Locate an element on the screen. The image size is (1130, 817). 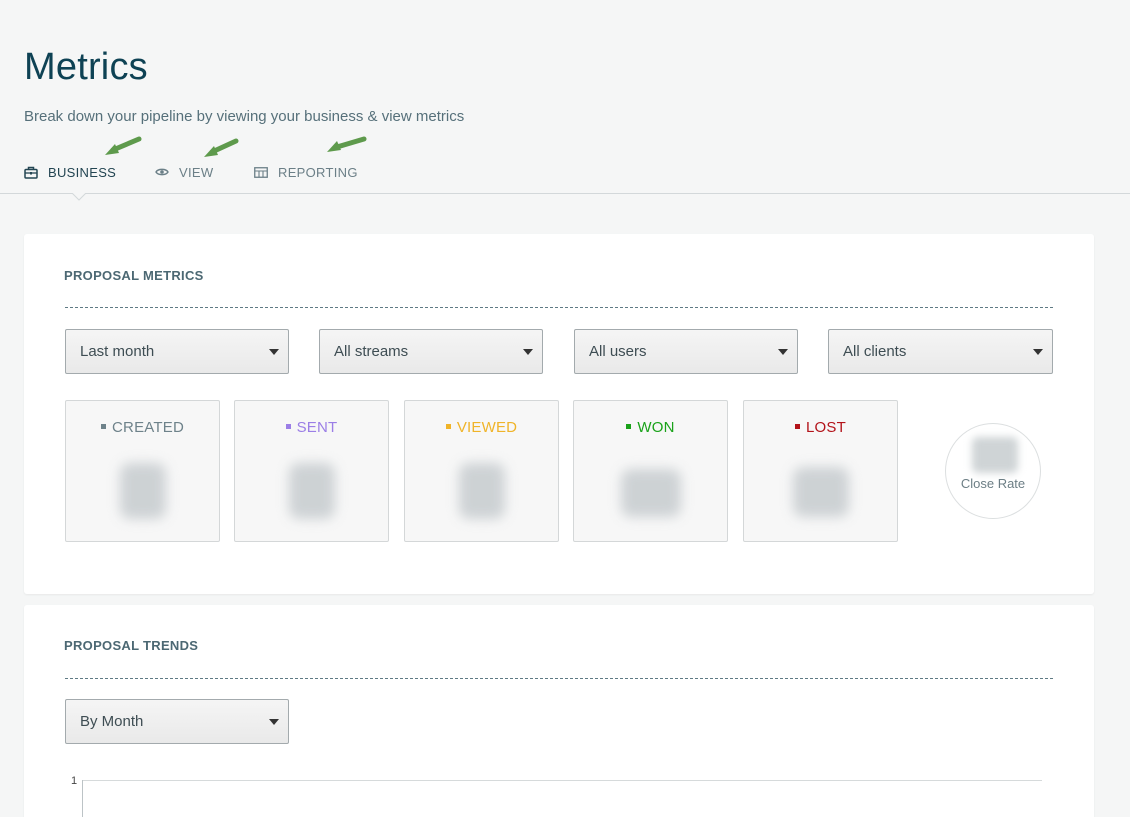
user-value: All users is located at coordinates (618, 351).